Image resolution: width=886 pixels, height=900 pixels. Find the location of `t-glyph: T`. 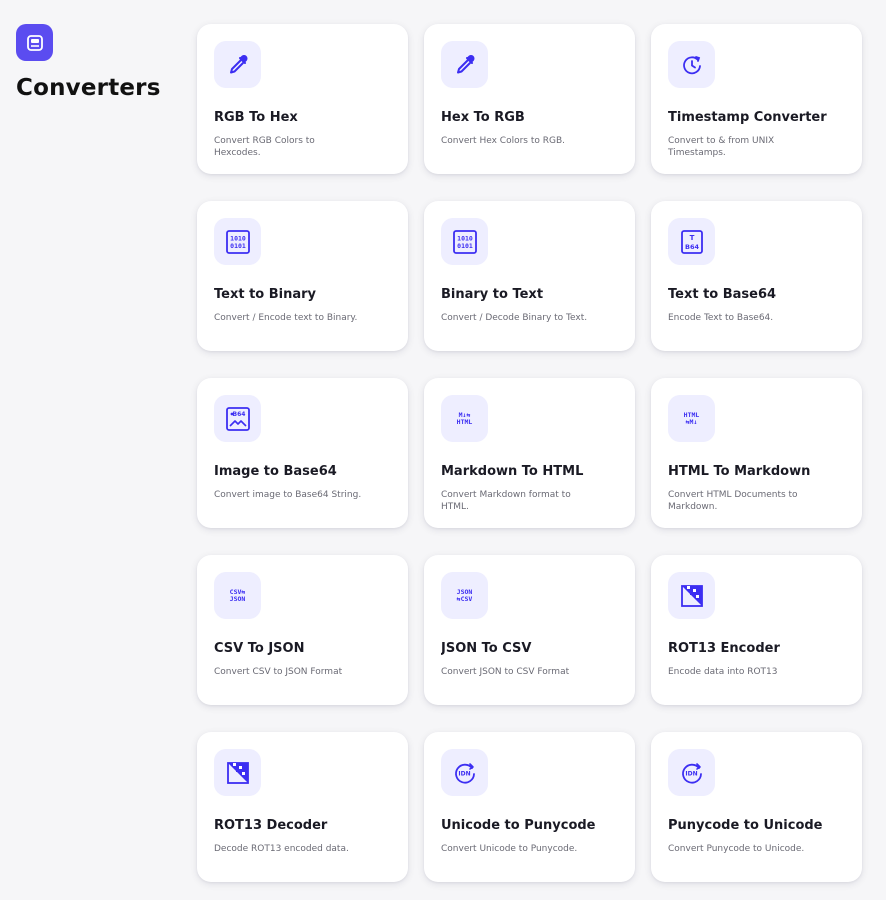

t-glyph: T is located at coordinates (691, 238).